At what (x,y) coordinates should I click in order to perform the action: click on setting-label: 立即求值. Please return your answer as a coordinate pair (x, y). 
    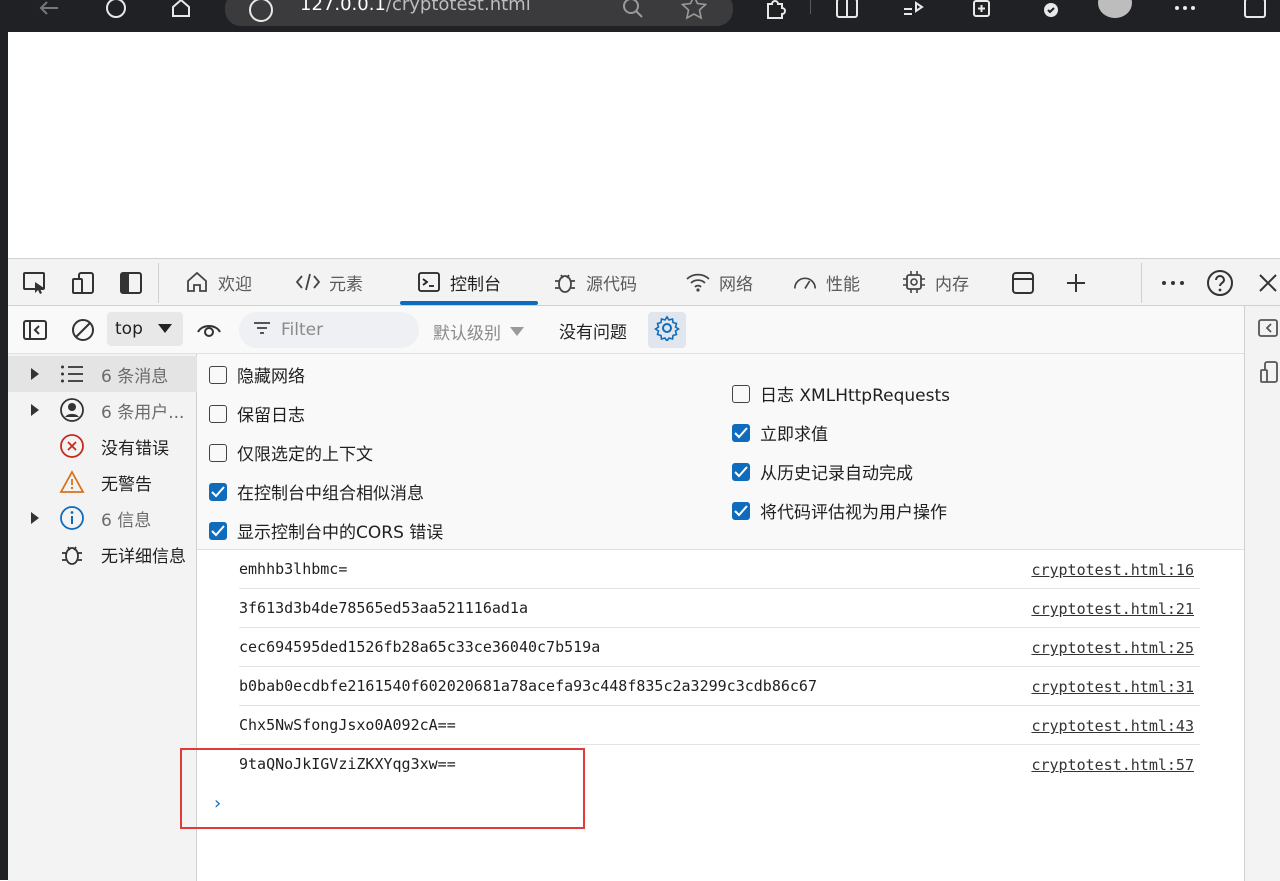
    Looking at the image, I should click on (794, 435).